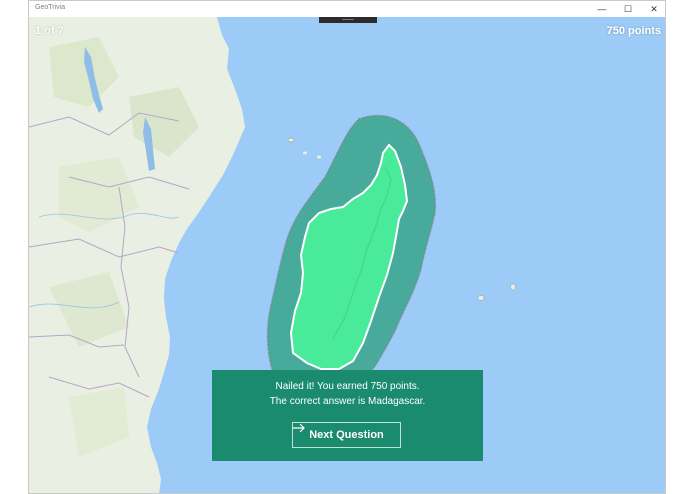 Image resolution: width=695 pixels, height=494 pixels. I want to click on close-button: ✕, so click(653, 9).